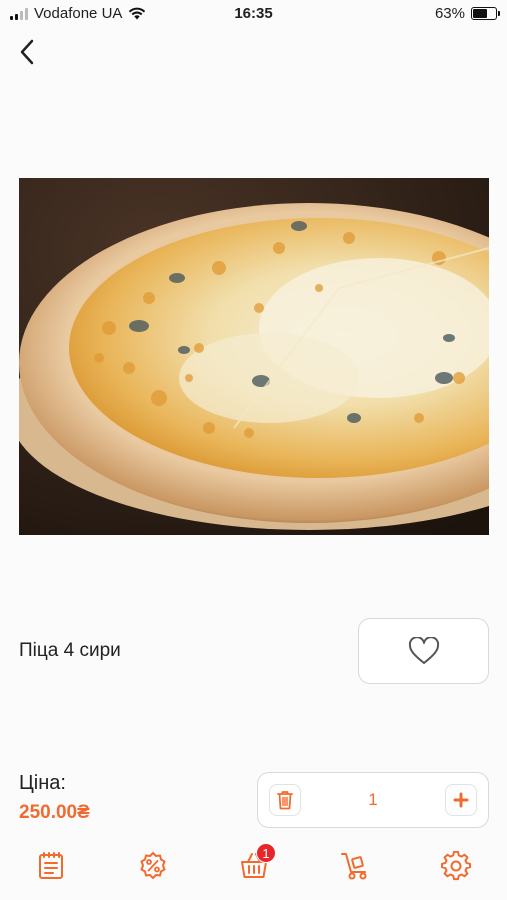 This screenshot has height=900, width=507. I want to click on favorite-button, so click(423, 651).